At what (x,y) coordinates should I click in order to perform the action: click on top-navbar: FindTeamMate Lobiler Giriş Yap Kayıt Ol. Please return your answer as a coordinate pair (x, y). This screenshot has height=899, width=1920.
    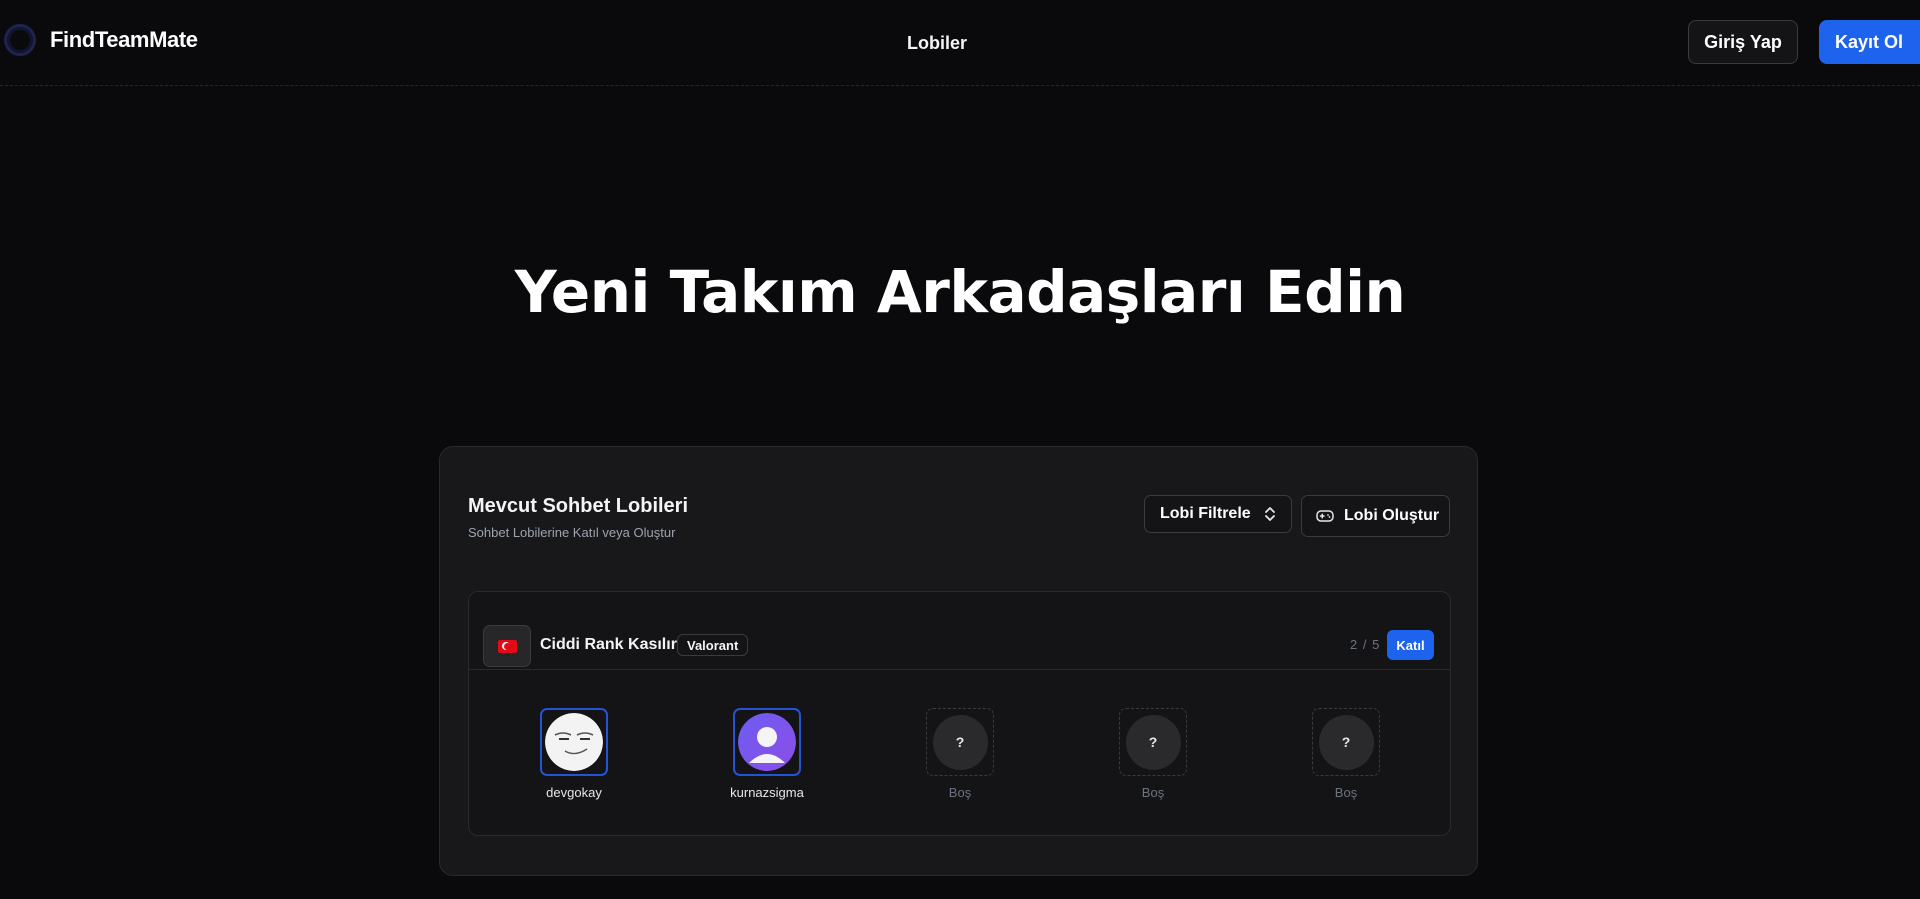
    Looking at the image, I should click on (960, 43).